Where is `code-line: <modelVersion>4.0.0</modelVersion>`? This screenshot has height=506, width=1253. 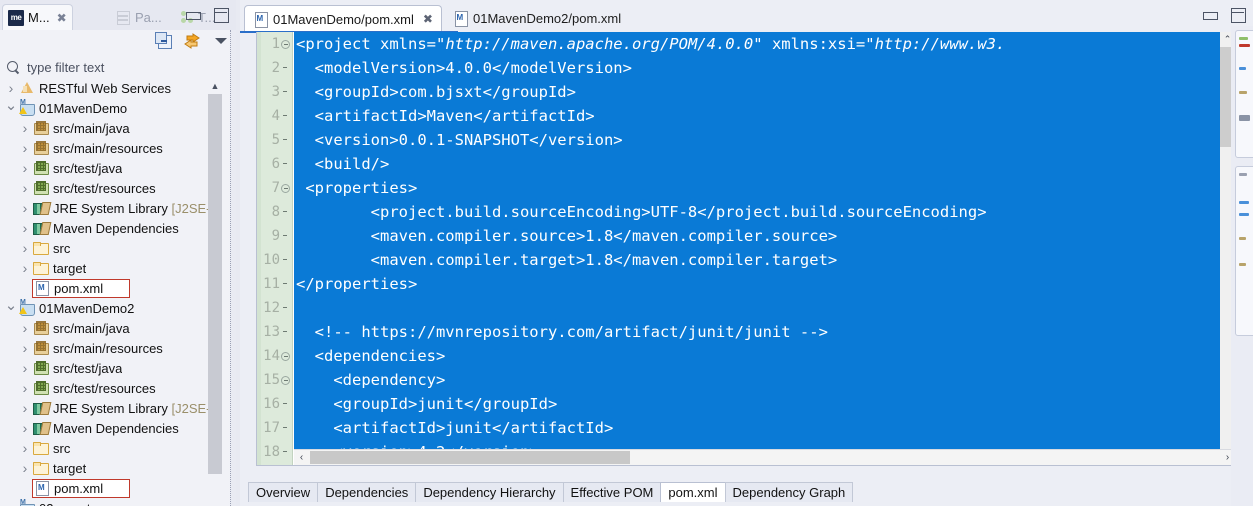
code-line: <modelVersion>4.0.0</modelVersion> is located at coordinates (764, 68).